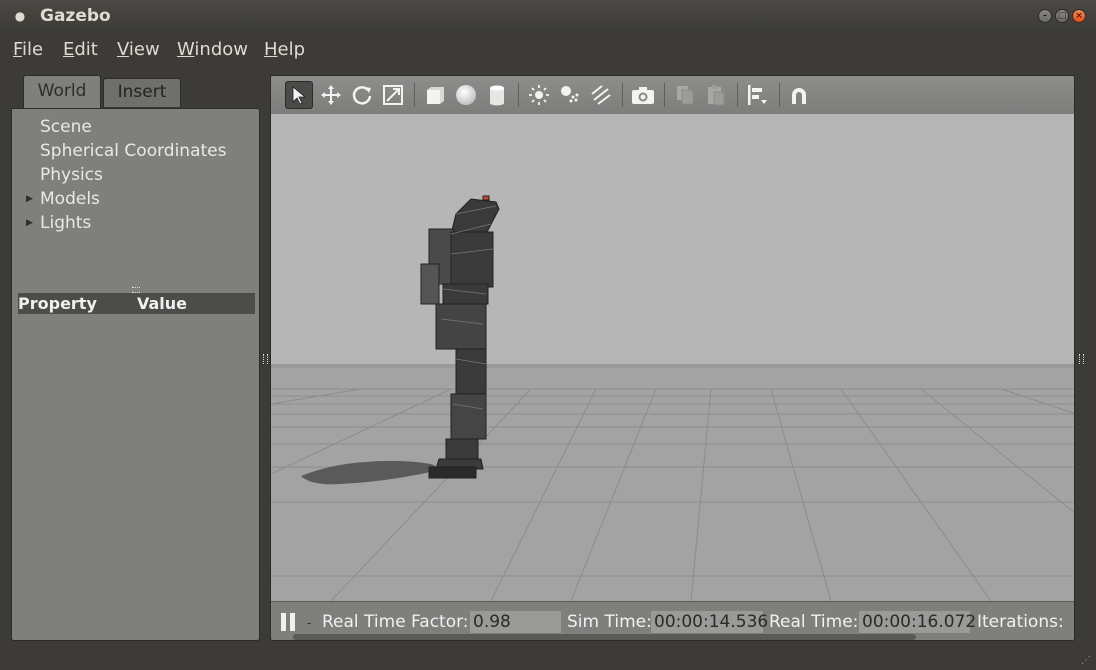  Describe the element at coordinates (570, 95) in the screenshot. I see `spot-light-icon` at that location.